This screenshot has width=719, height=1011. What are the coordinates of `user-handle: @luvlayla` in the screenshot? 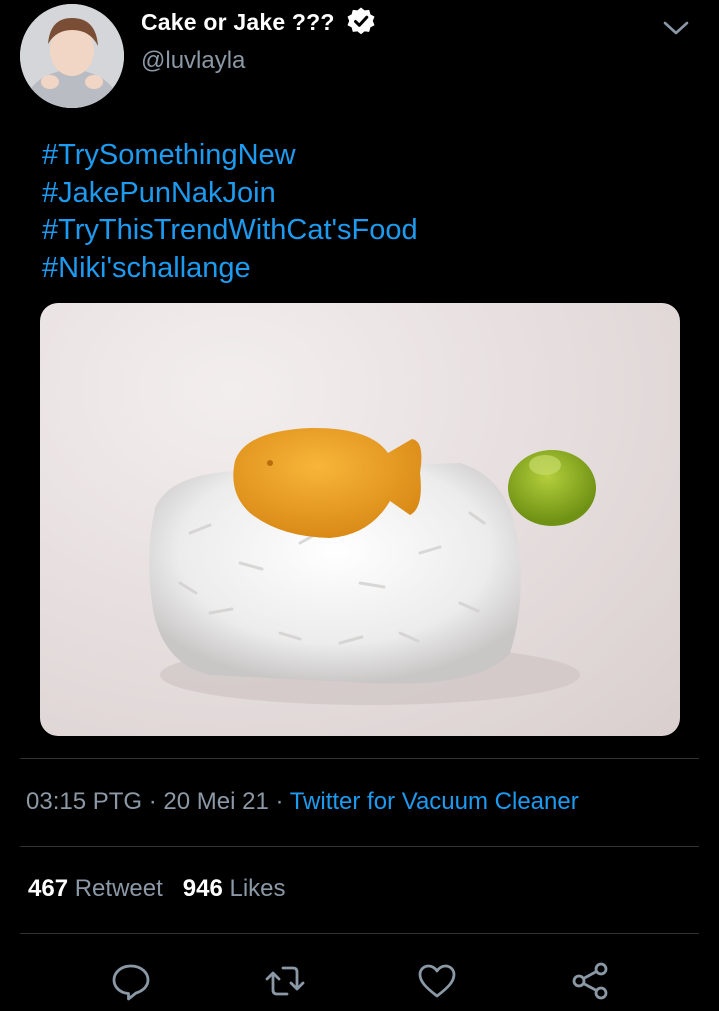 It's located at (193, 61).